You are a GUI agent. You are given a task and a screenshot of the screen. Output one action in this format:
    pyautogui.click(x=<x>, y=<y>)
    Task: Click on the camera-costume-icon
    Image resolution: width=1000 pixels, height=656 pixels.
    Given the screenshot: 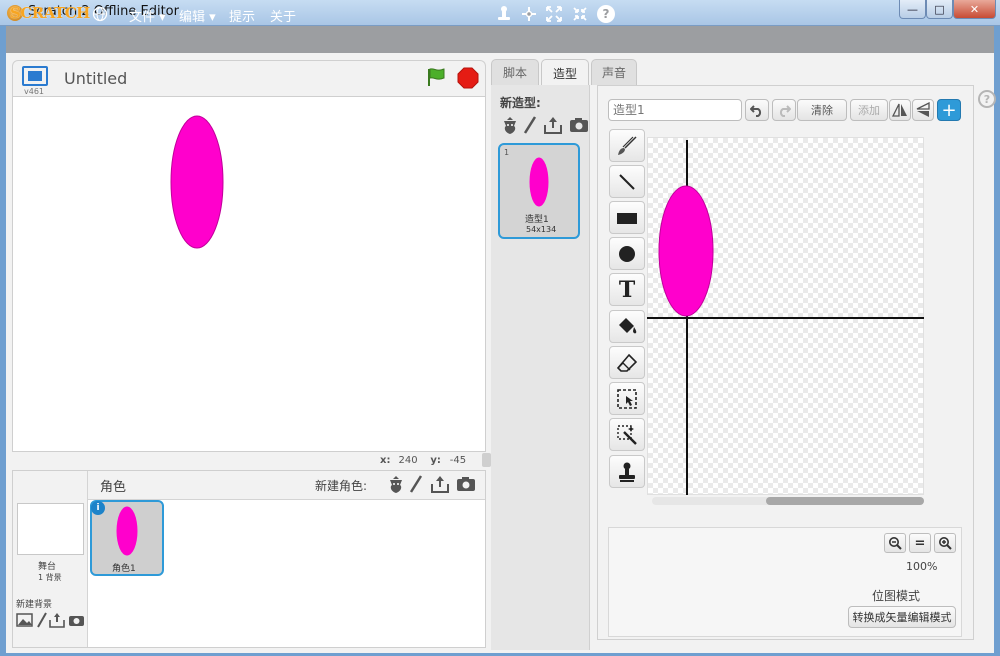 What is the action you would take?
    pyautogui.click(x=579, y=125)
    